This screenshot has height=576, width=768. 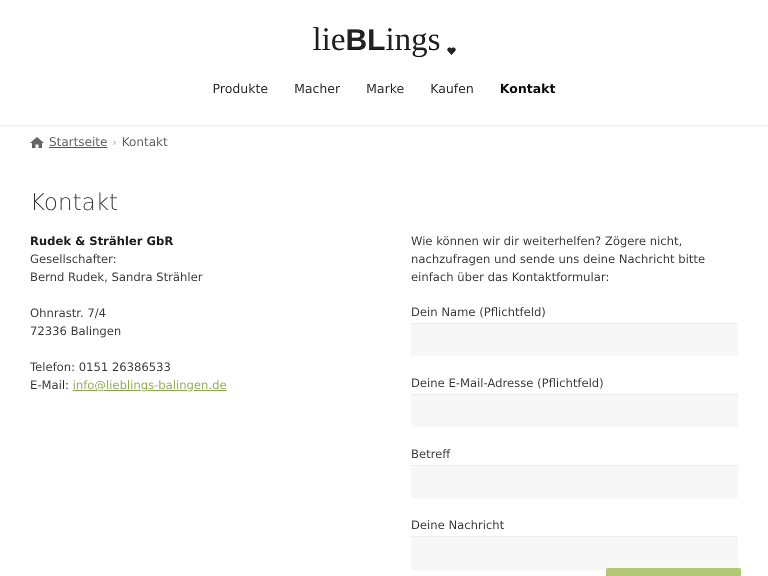 What do you see at coordinates (479, 312) in the screenshot?
I see `field-label: Dein Name (Pflichtfeld)` at bounding box center [479, 312].